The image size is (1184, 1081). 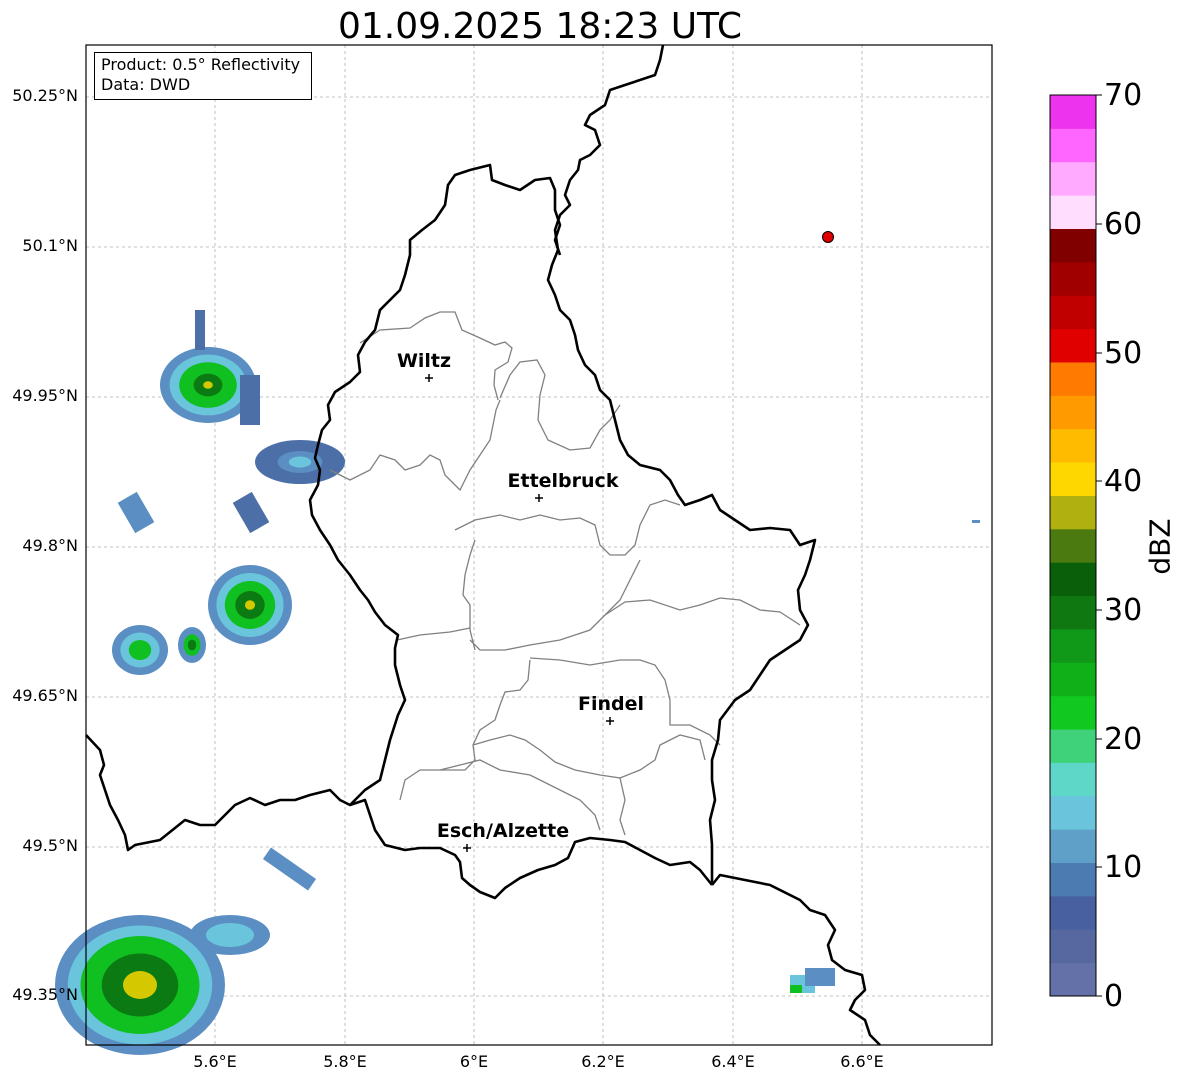 I want to click on product-info-box: Product: 0.5° Reflectivity Data: DWD, so click(x=203, y=76).